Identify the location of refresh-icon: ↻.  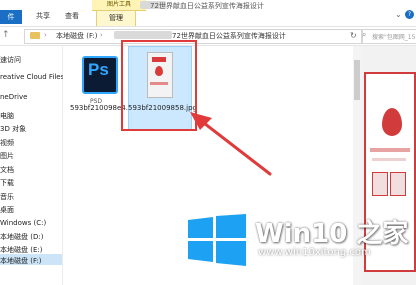
(353, 35).